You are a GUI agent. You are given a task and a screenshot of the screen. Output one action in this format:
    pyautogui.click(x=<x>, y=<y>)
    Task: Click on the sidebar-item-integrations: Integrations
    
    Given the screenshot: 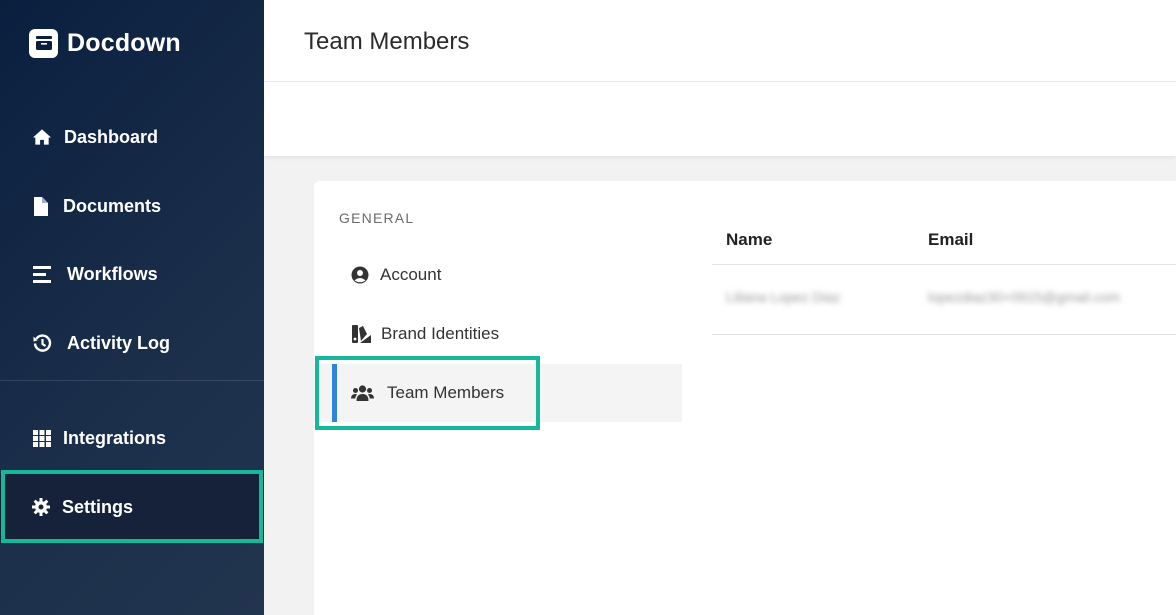 What is the action you would take?
    pyautogui.click(x=132, y=438)
    